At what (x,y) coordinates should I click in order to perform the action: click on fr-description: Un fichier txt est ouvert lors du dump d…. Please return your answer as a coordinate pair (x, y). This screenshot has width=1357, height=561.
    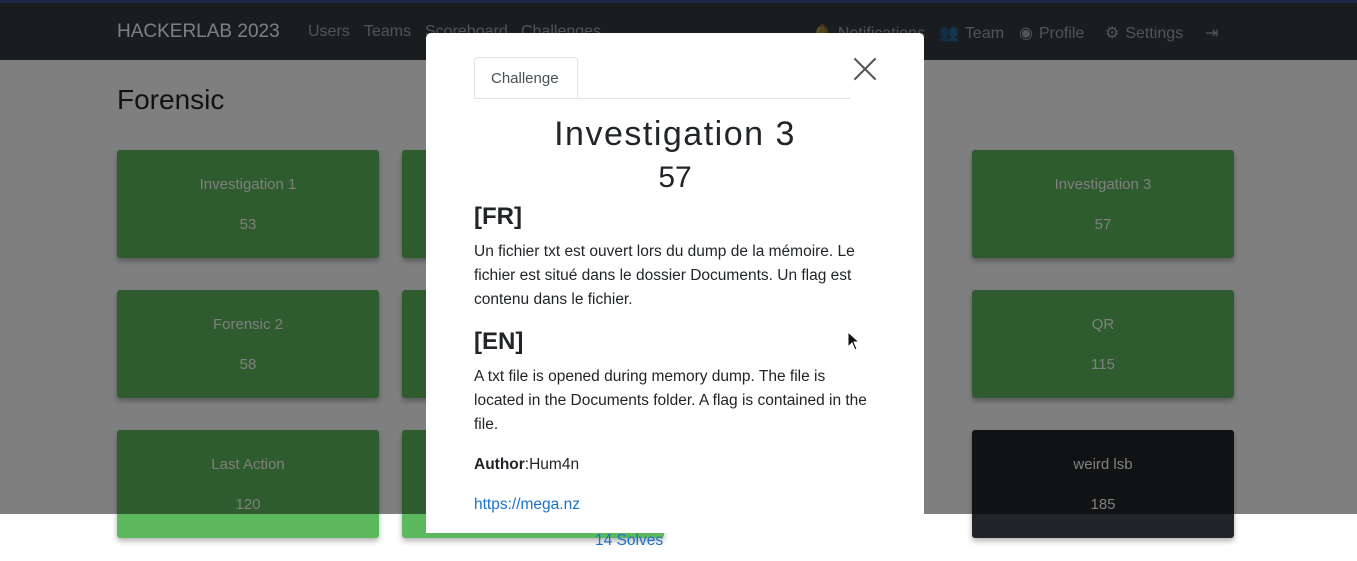
    Looking at the image, I should click on (664, 275).